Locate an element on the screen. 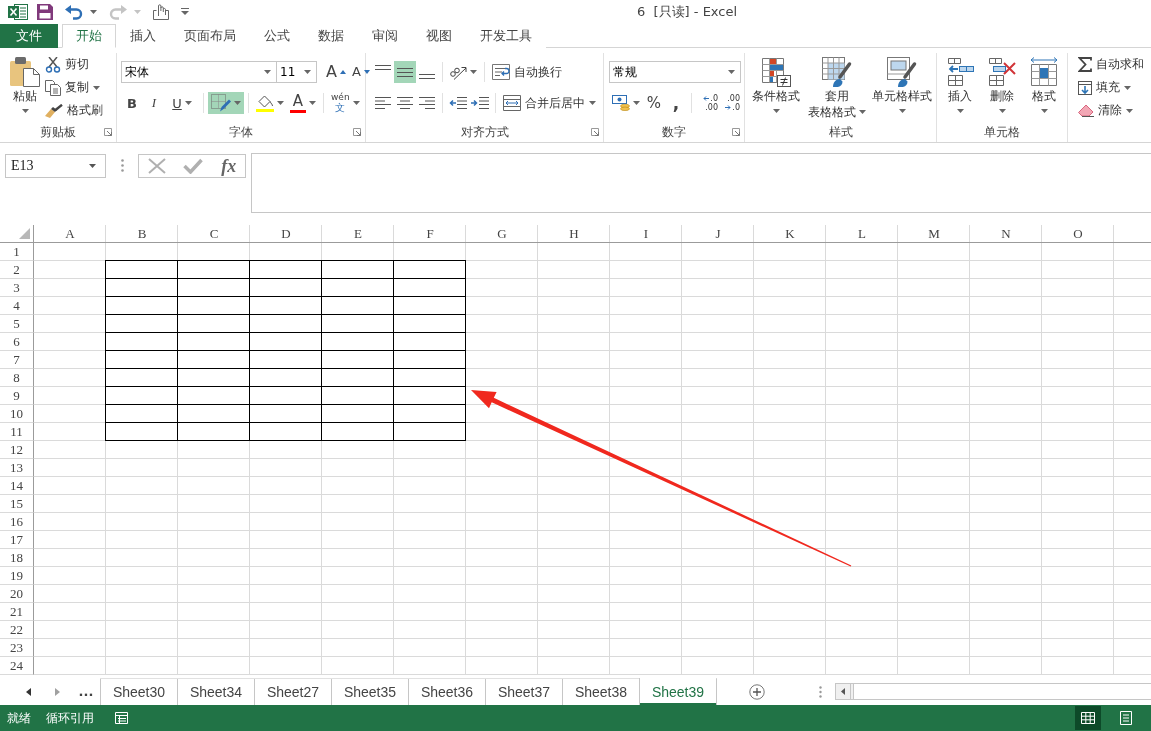 The image size is (1151, 731). merge-center-button: 合并后居中 is located at coordinates (549, 103).